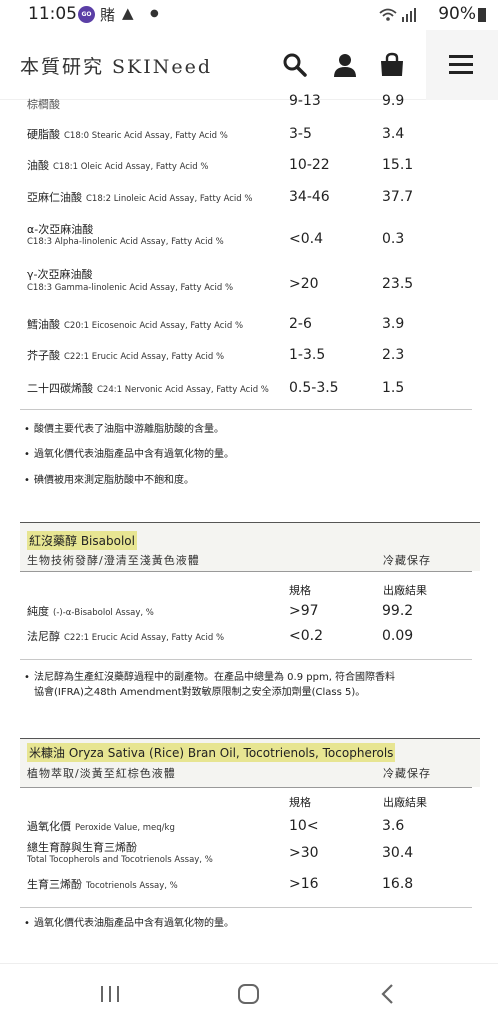 The height and width of the screenshot is (1023, 498). What do you see at coordinates (229, 454) in the screenshot?
I see `fatty-note: 過氧化價代表油脂產品中含有過氧化物的量。` at bounding box center [229, 454].